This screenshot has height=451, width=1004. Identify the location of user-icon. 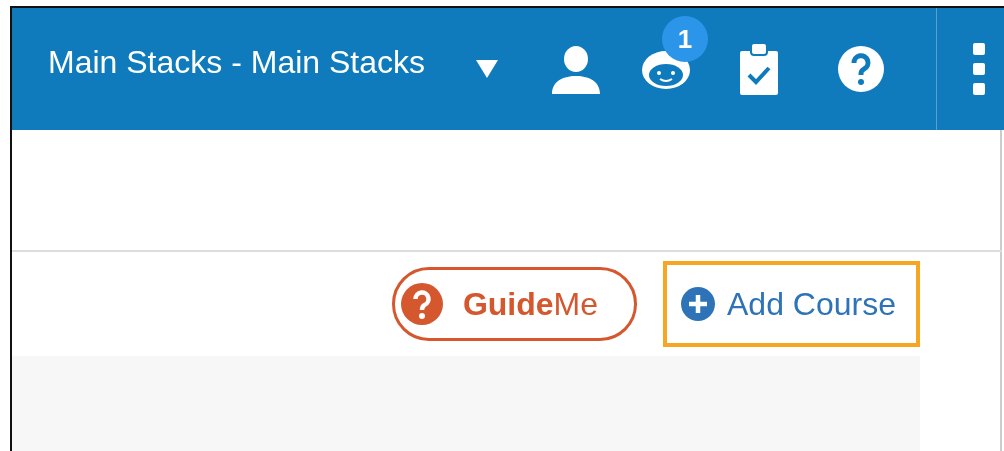
(576, 69).